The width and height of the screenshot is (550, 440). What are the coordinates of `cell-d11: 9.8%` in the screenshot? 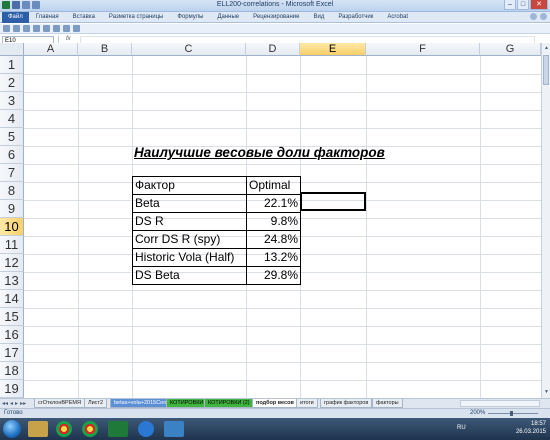 It's located at (272, 221).